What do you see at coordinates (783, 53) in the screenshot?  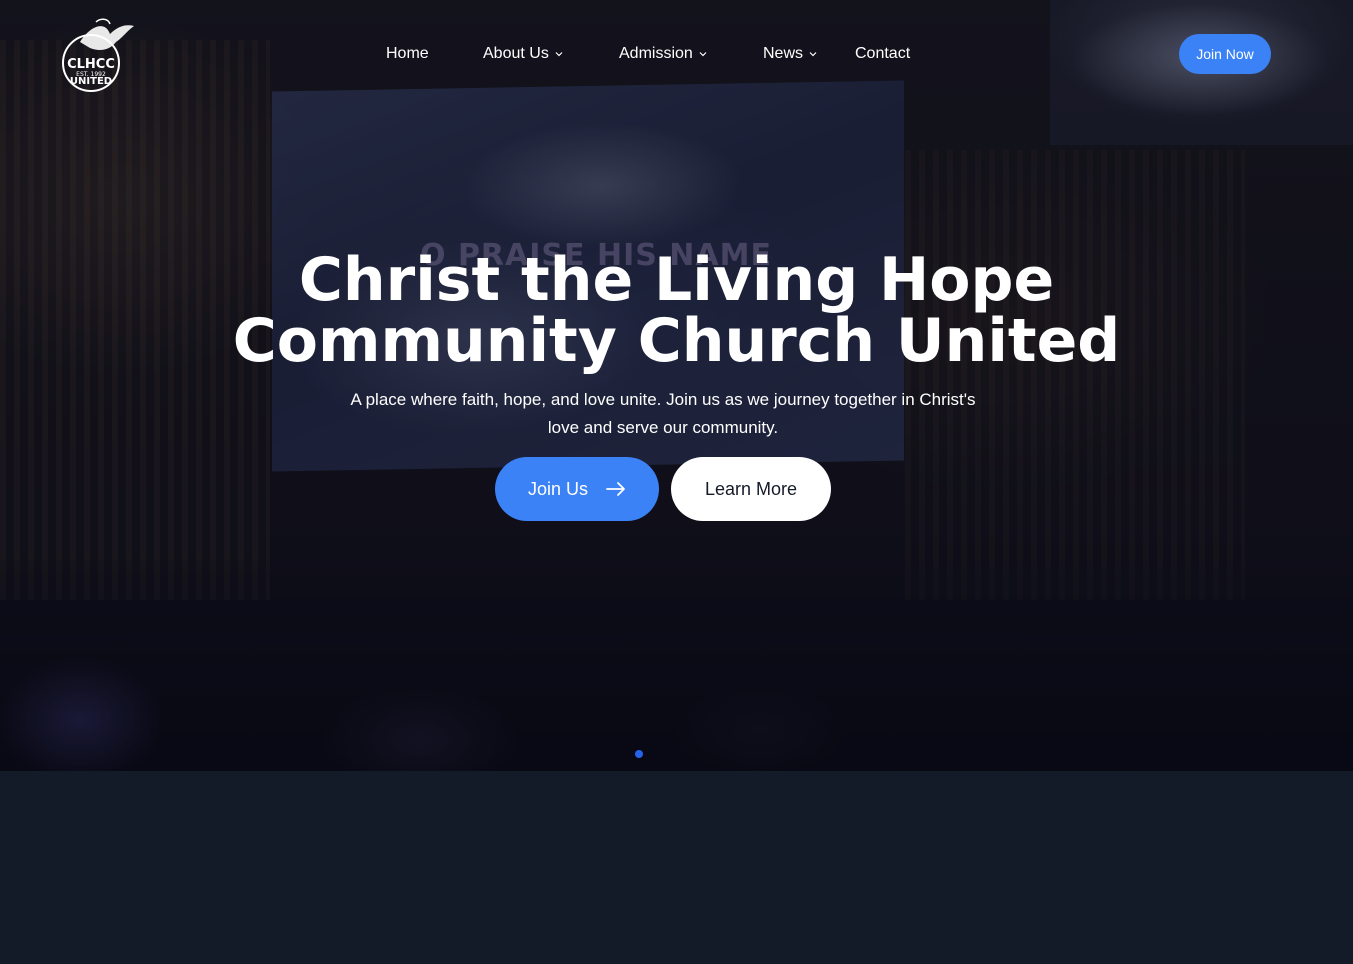 I see `nav-item-label: News` at bounding box center [783, 53].